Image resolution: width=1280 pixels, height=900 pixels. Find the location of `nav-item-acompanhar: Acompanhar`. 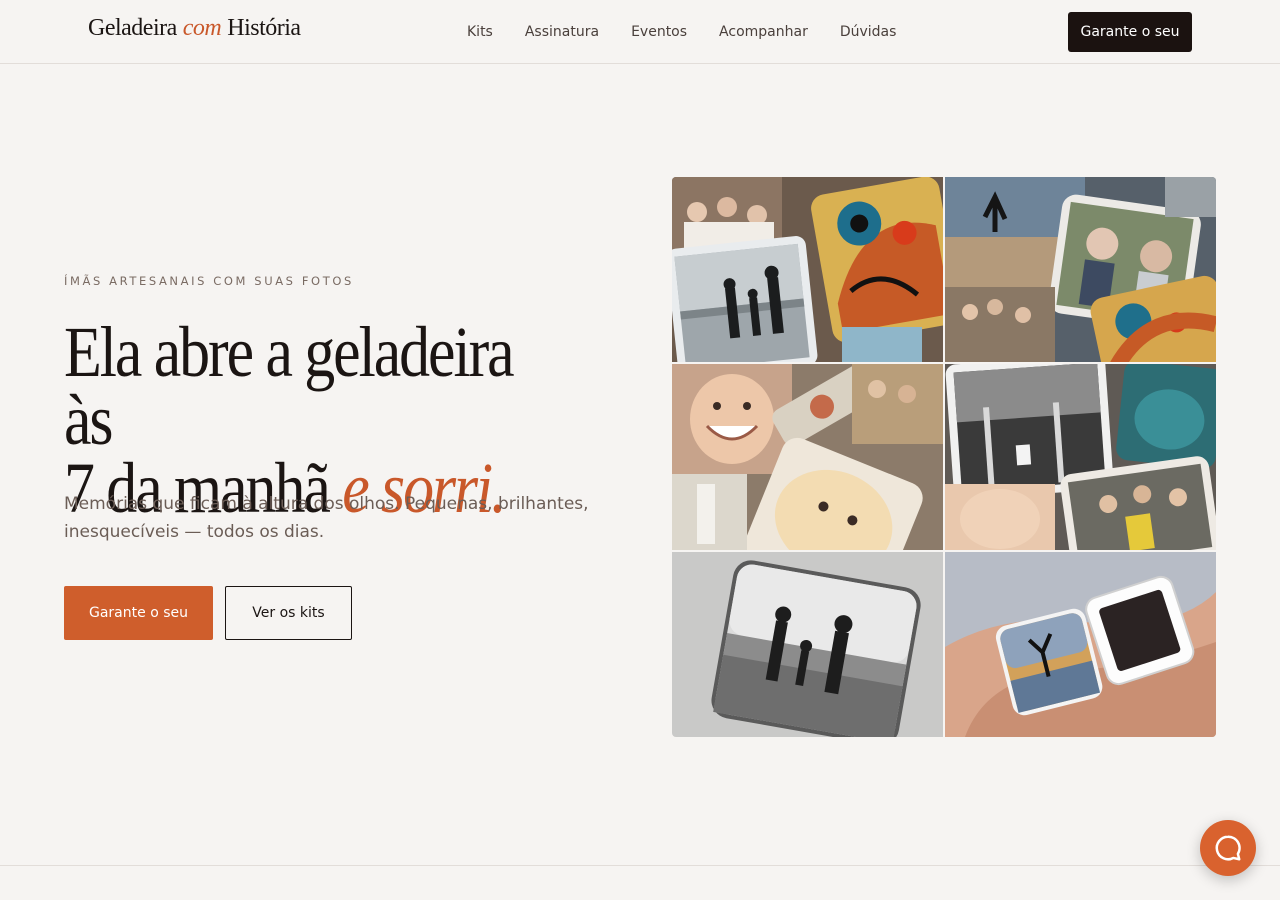

nav-item-acompanhar: Acompanhar is located at coordinates (763, 32).